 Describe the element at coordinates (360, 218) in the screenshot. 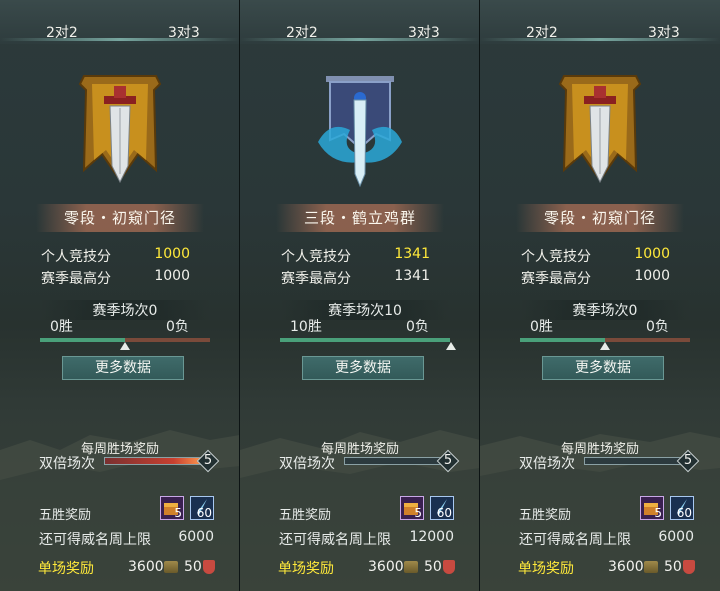

I see `rank-title: 三段・鹤立鸡群` at that location.